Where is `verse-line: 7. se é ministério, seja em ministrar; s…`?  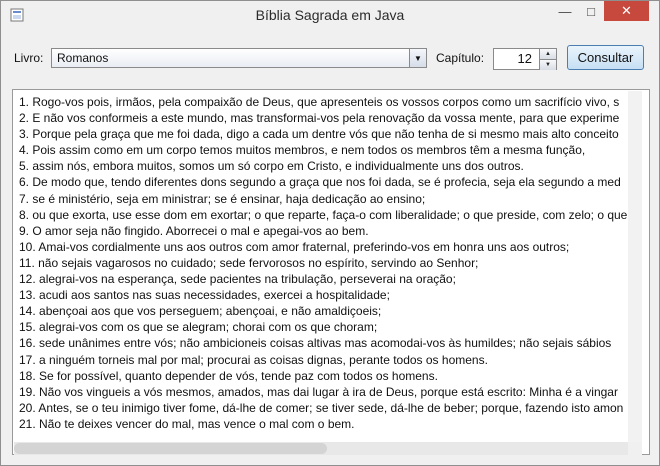
verse-line: 7. se é ministério, seja em ministrar; s… is located at coordinates (222, 198).